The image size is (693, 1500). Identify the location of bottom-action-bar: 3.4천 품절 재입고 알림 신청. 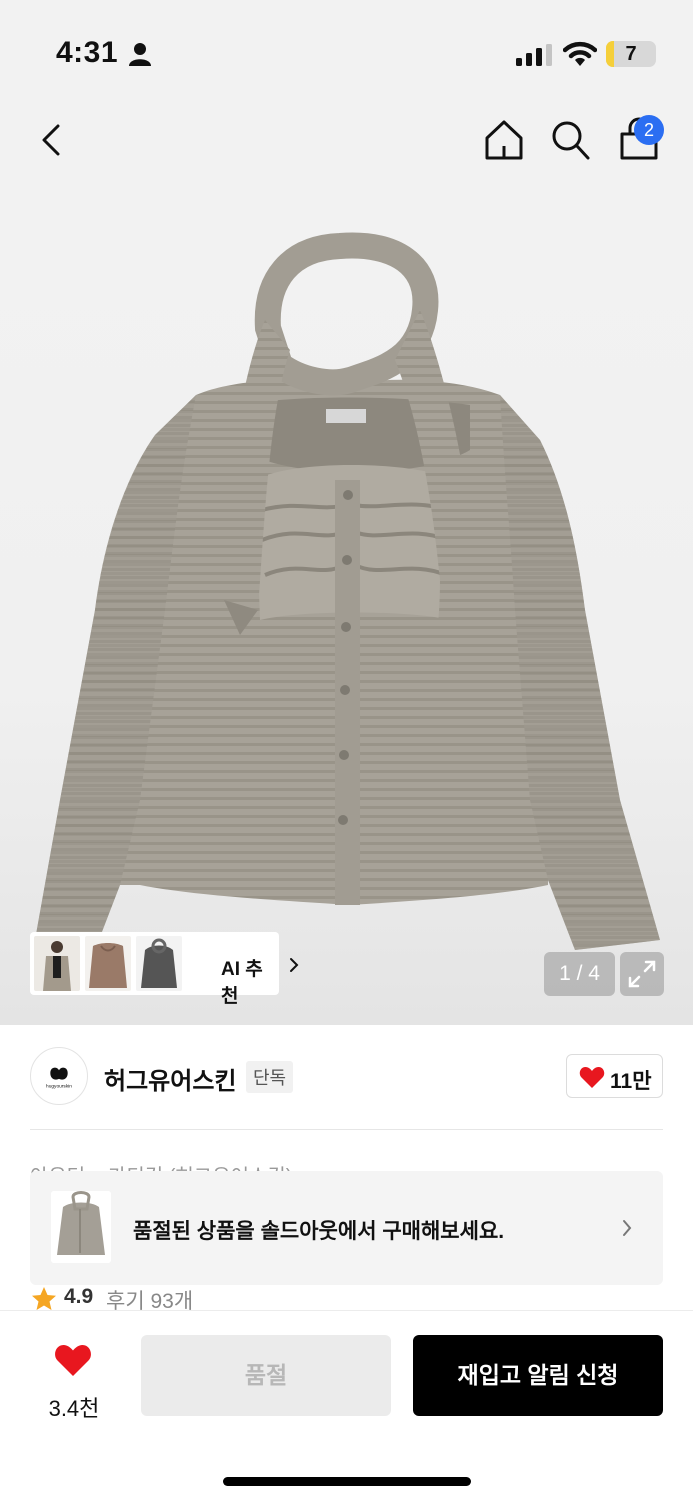
(346, 1405).